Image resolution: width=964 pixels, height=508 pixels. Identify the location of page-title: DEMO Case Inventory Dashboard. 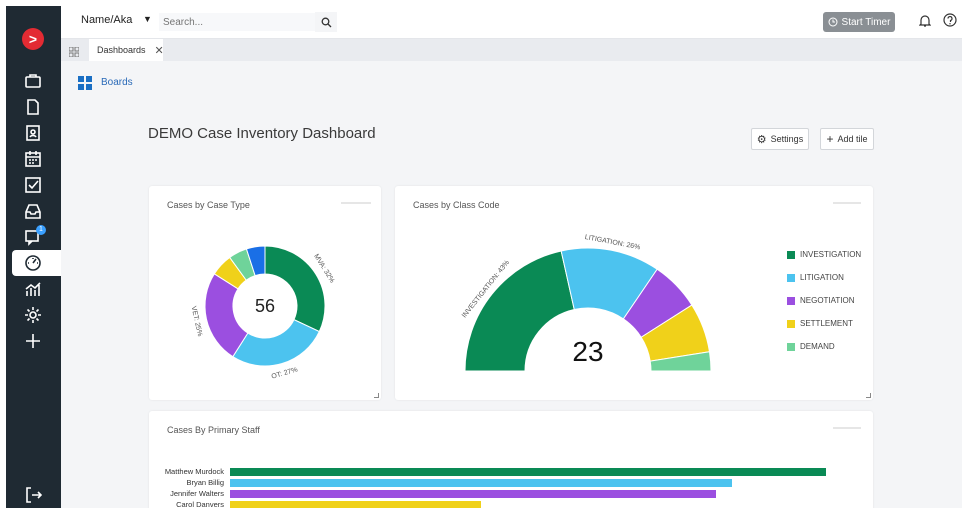
(262, 133).